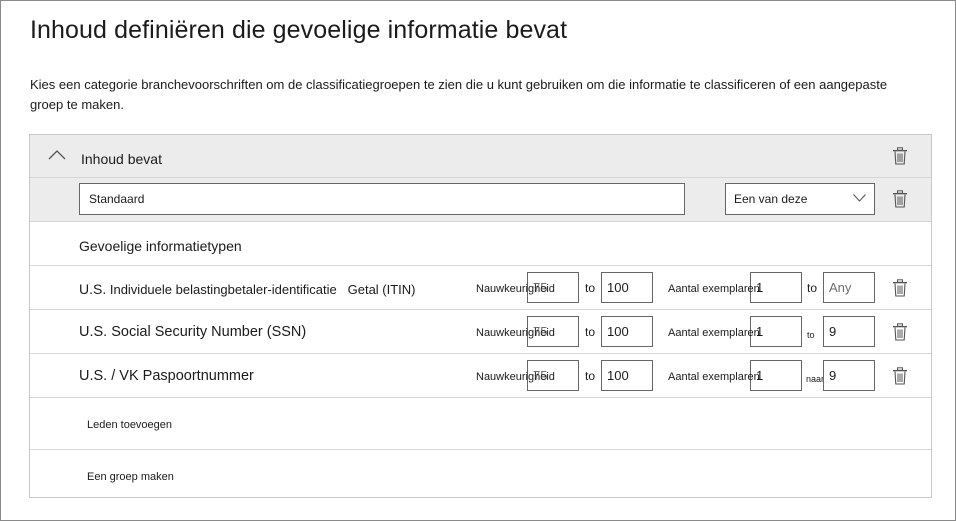 This screenshot has width=956, height=521. Describe the element at coordinates (815, 379) in the screenshot. I see `count-to-label: naar` at that location.